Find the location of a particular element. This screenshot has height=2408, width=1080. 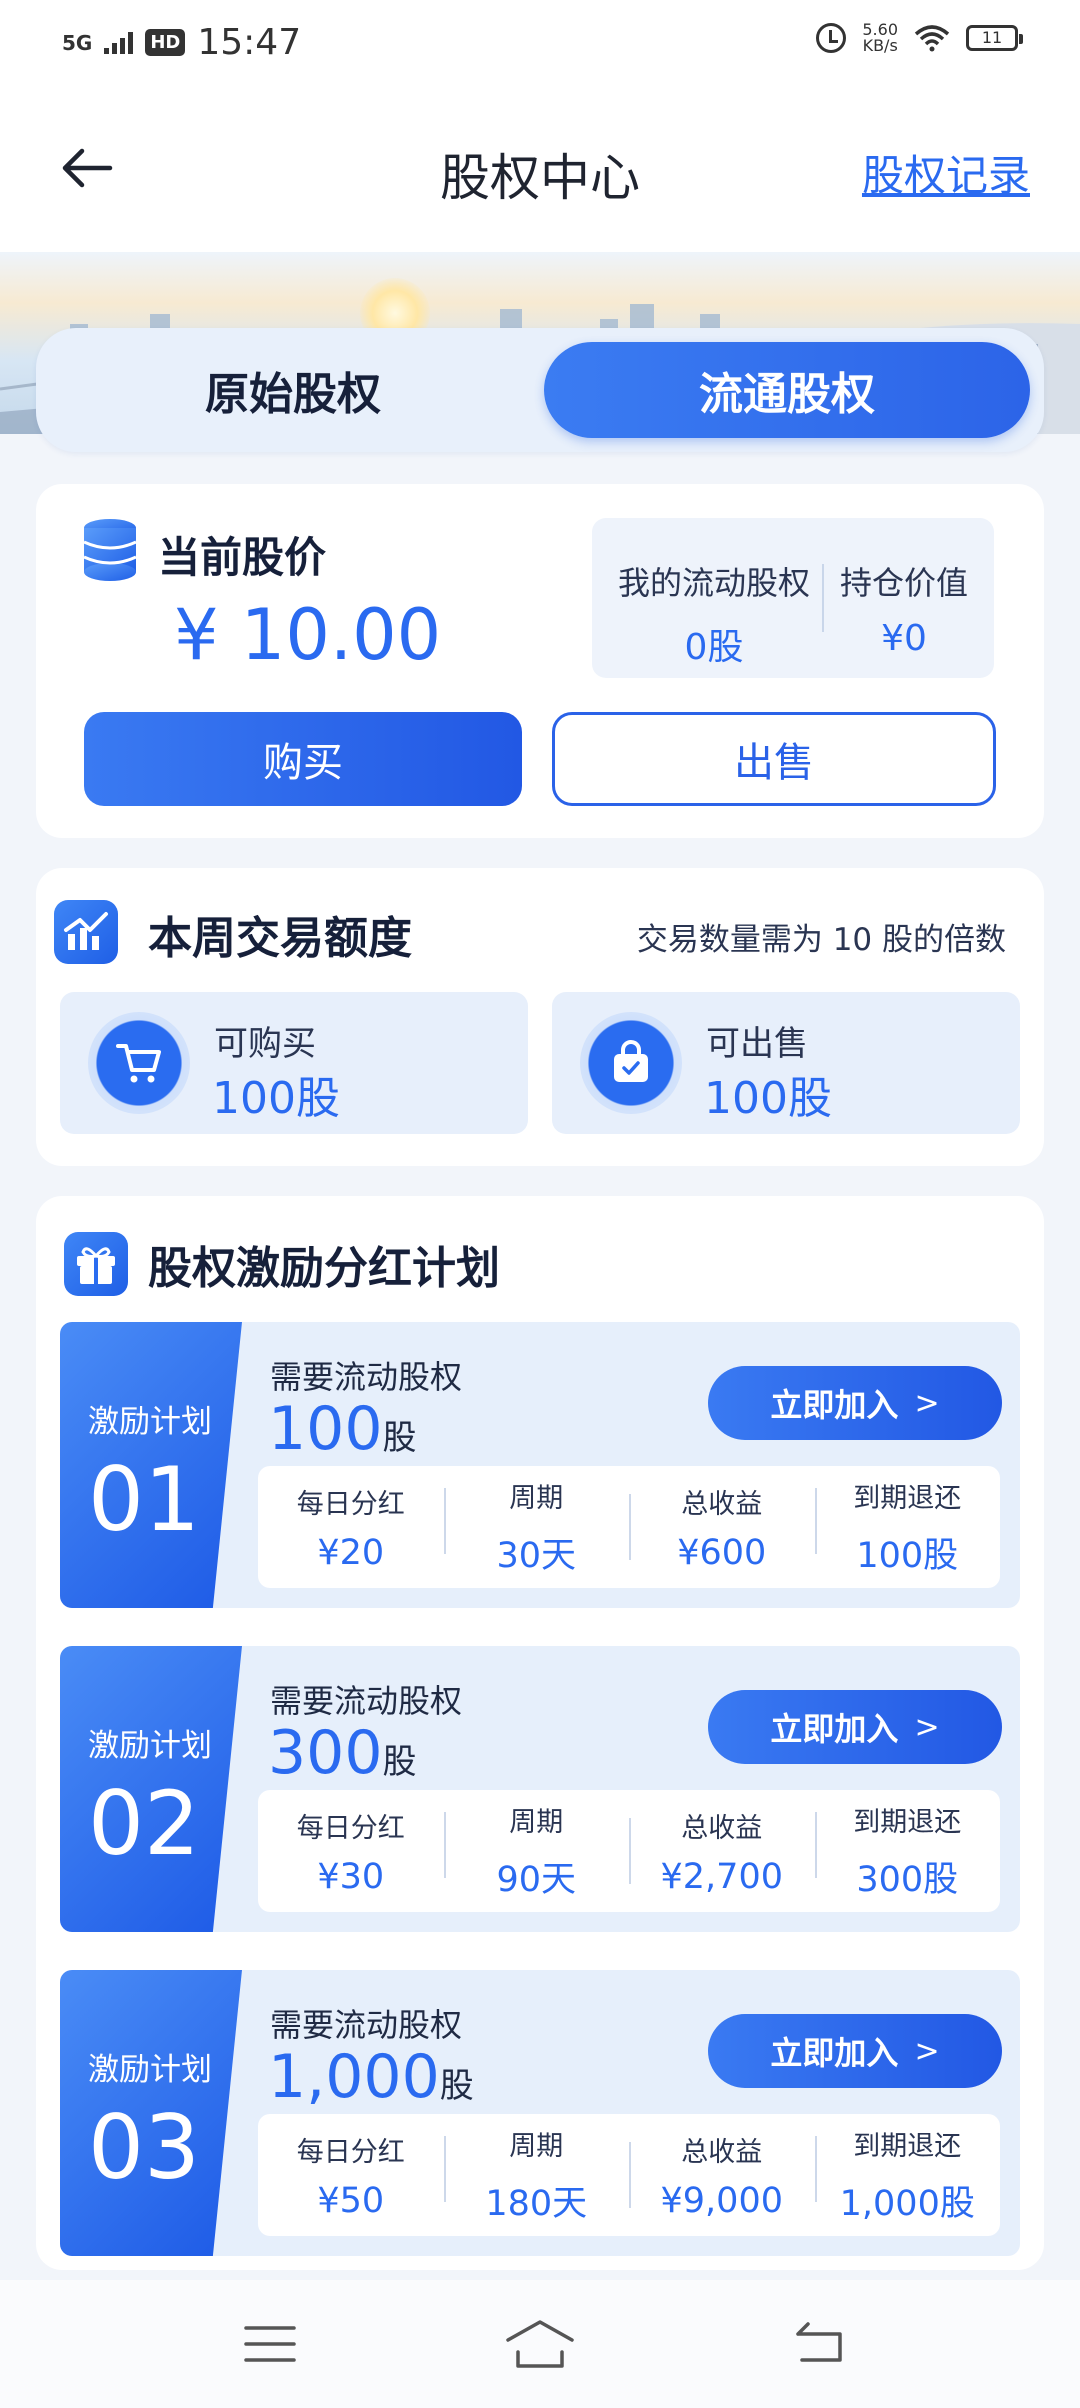

plan-required-amount: 100股 is located at coordinates (342, 1429).